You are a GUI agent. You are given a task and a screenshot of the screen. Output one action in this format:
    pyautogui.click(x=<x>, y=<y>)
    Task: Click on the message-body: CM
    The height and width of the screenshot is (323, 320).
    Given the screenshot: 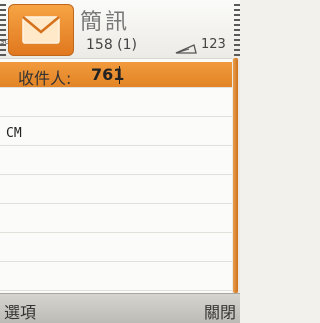 What is the action you would take?
    pyautogui.click(x=14, y=133)
    